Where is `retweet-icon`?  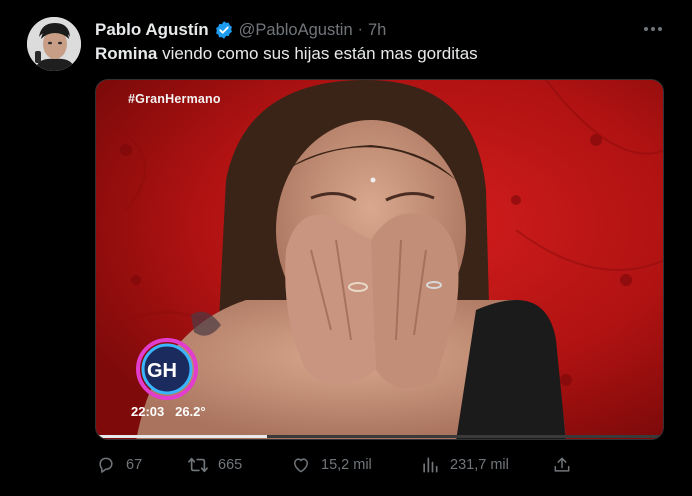 retweet-icon is located at coordinates (198, 465).